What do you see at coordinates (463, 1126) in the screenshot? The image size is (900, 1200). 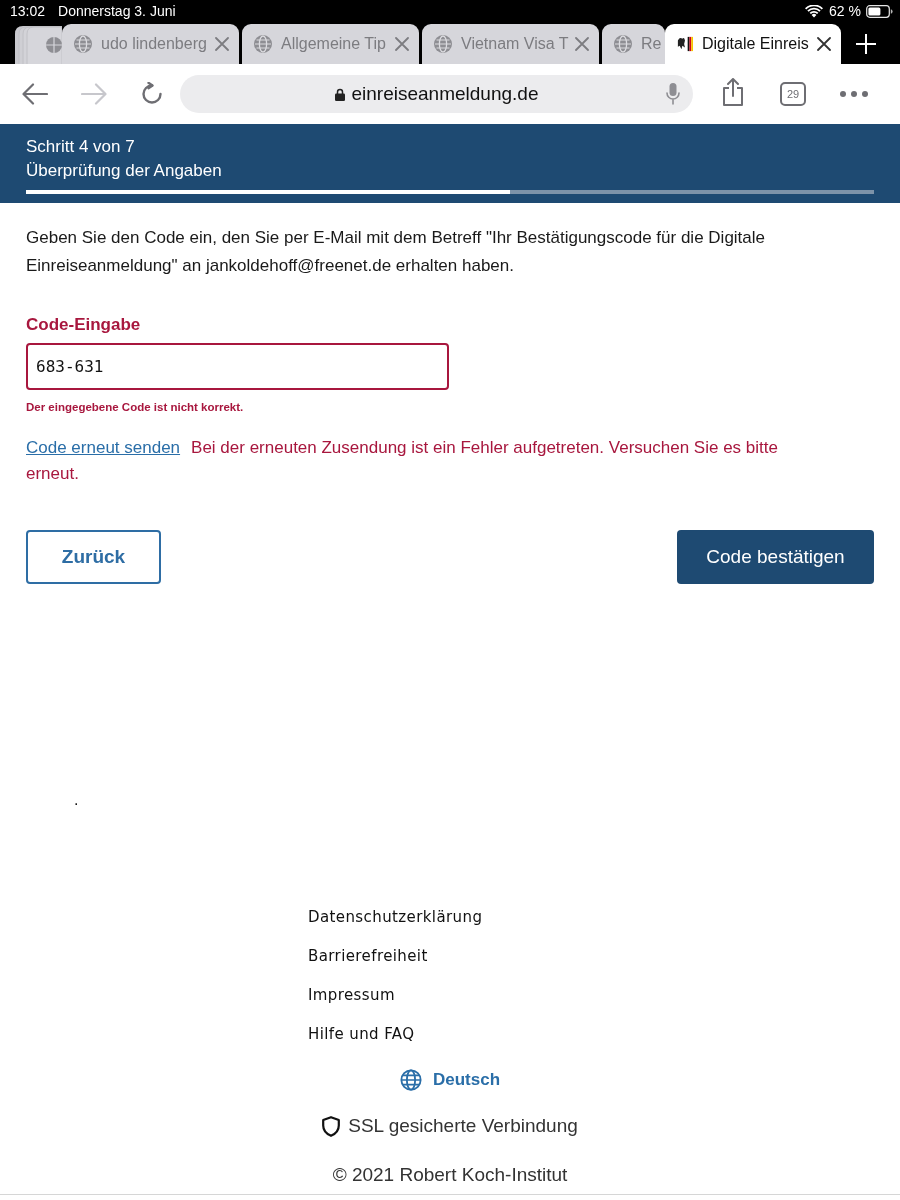 I see `ssl-status-text: SSL gesicherte Verbindung` at bounding box center [463, 1126].